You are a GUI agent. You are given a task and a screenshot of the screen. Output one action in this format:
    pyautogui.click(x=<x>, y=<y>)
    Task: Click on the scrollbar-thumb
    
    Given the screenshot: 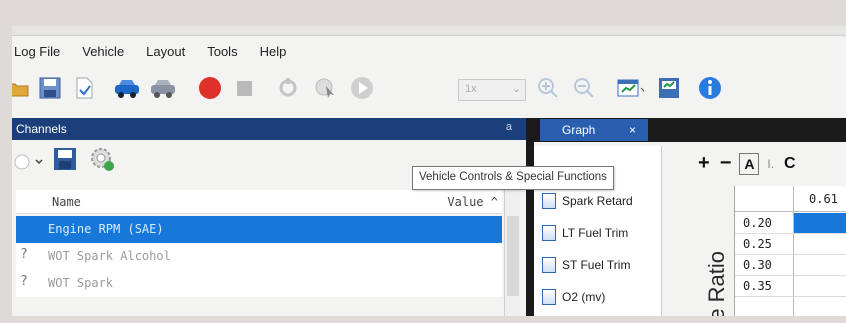 What is the action you would take?
    pyautogui.click(x=513, y=256)
    